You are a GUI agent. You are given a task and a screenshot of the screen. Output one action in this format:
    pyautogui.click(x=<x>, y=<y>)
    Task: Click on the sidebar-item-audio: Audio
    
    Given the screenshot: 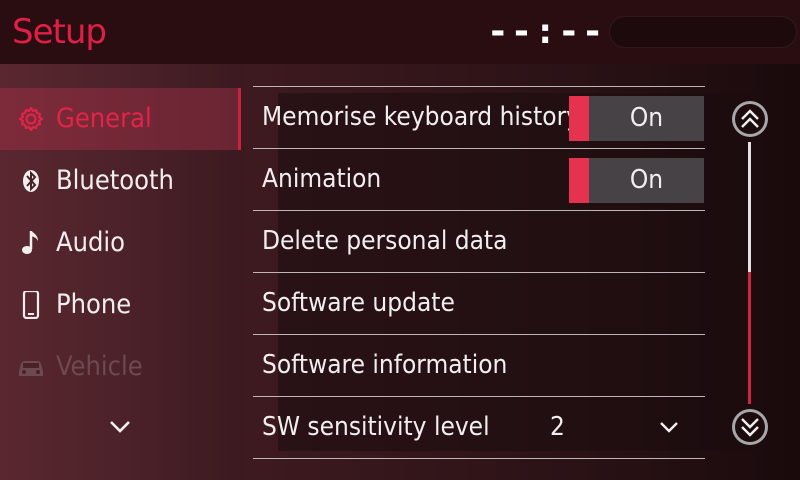 What is the action you would take?
    pyautogui.click(x=119, y=243)
    